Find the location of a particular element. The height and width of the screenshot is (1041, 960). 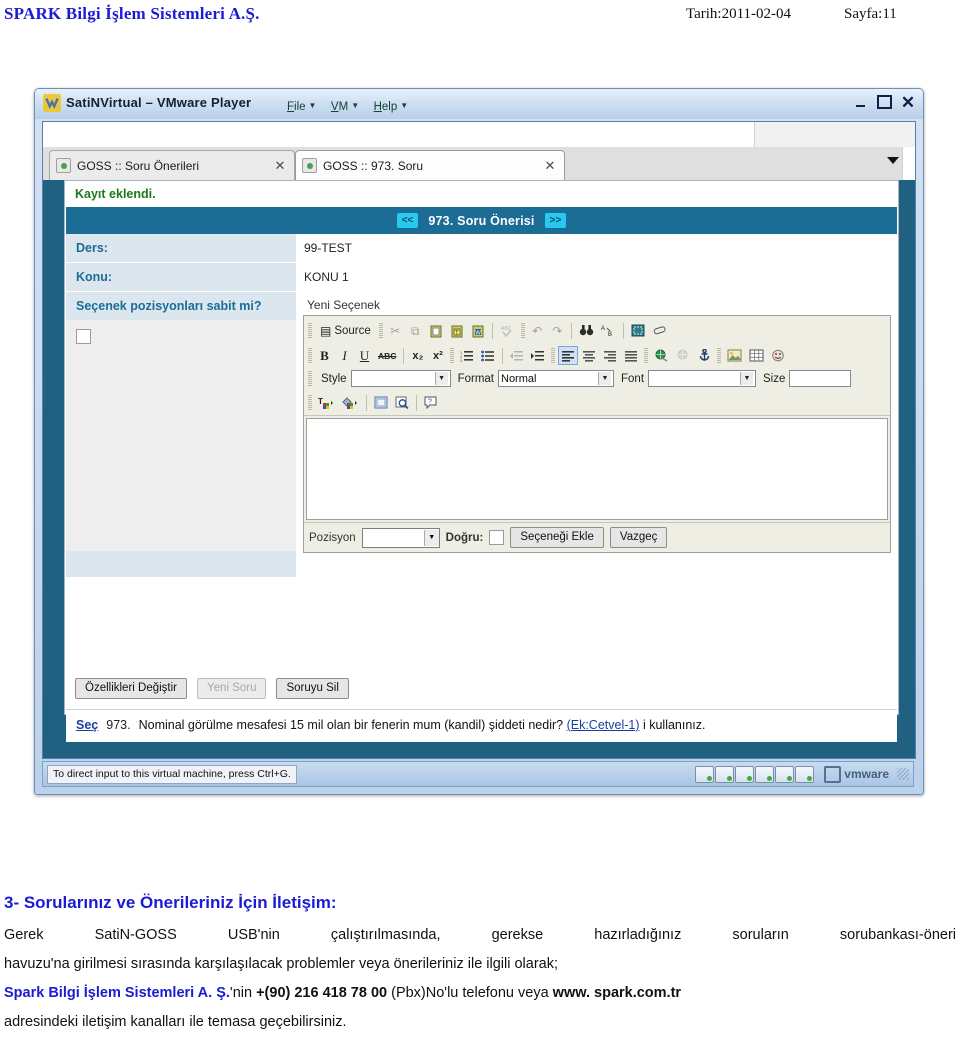

align-left-button is located at coordinates (568, 355).